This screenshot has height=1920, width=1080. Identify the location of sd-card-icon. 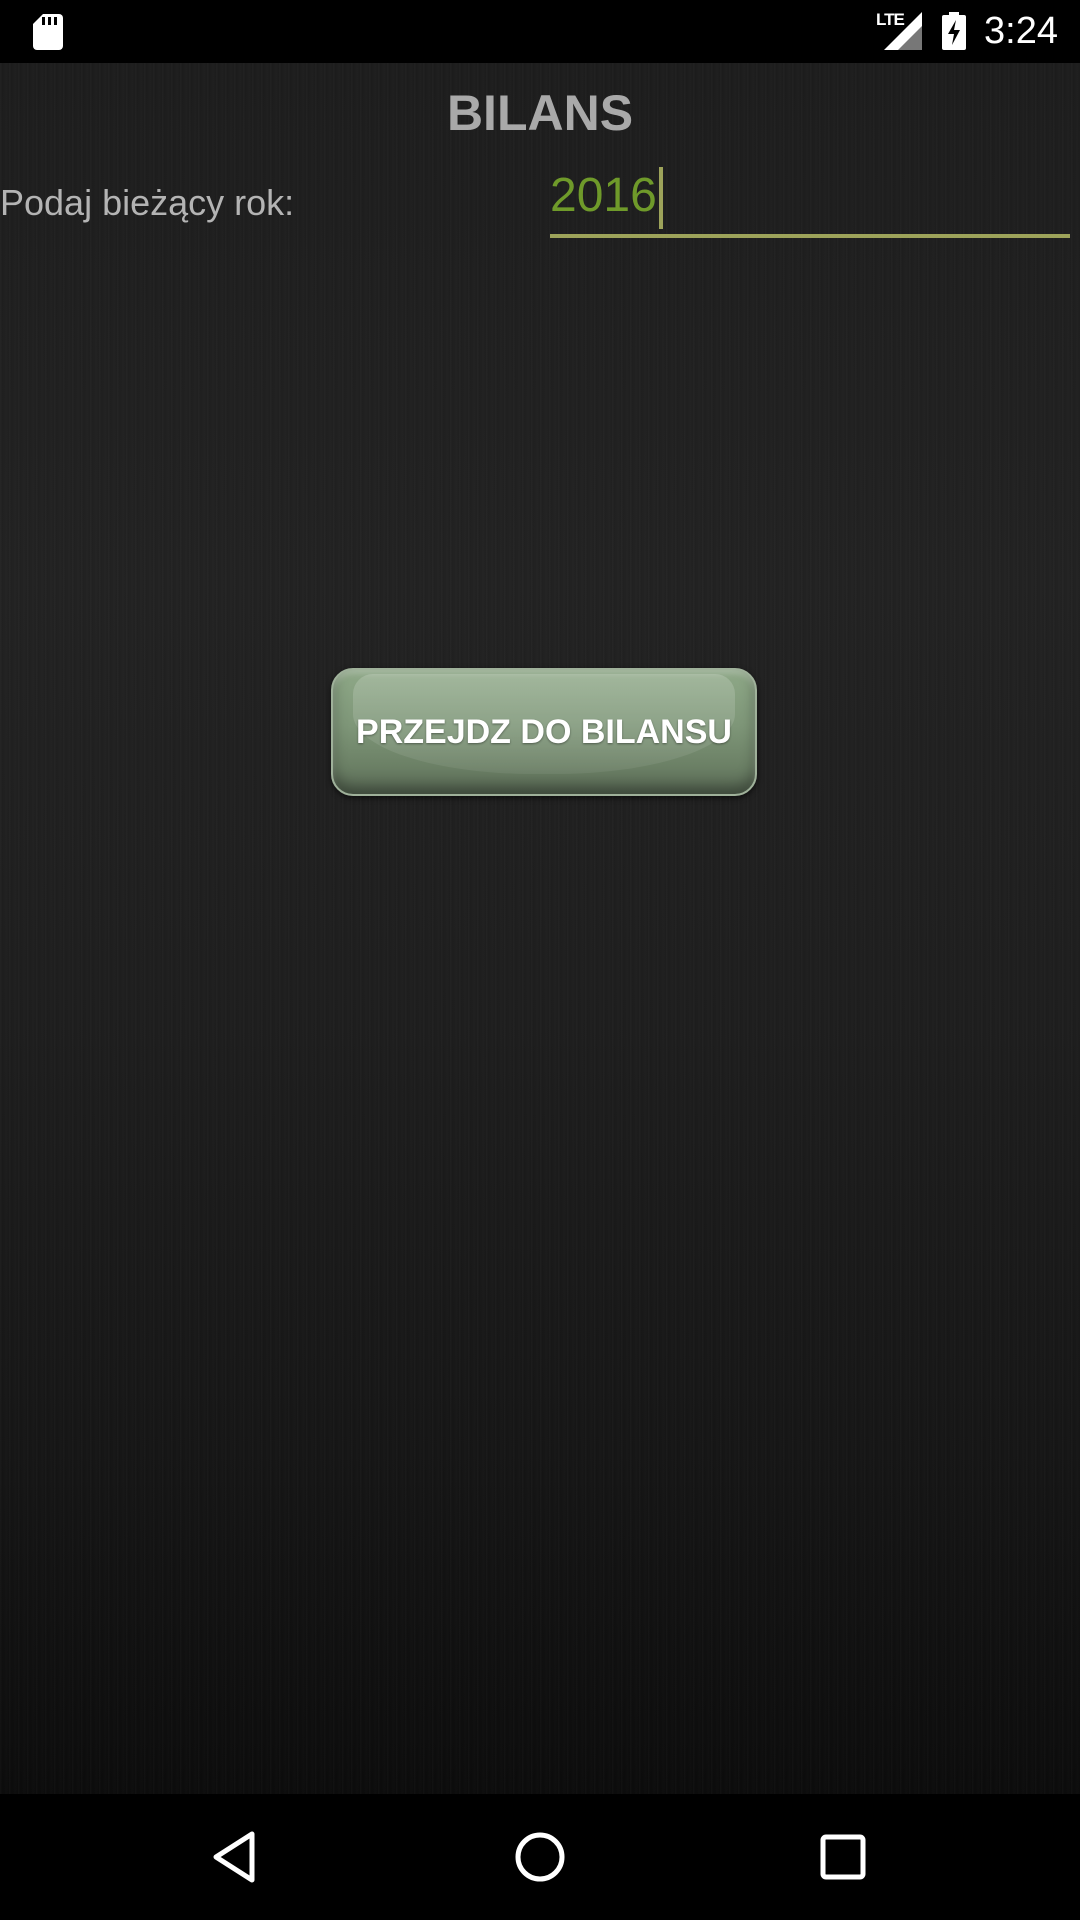
(48, 32).